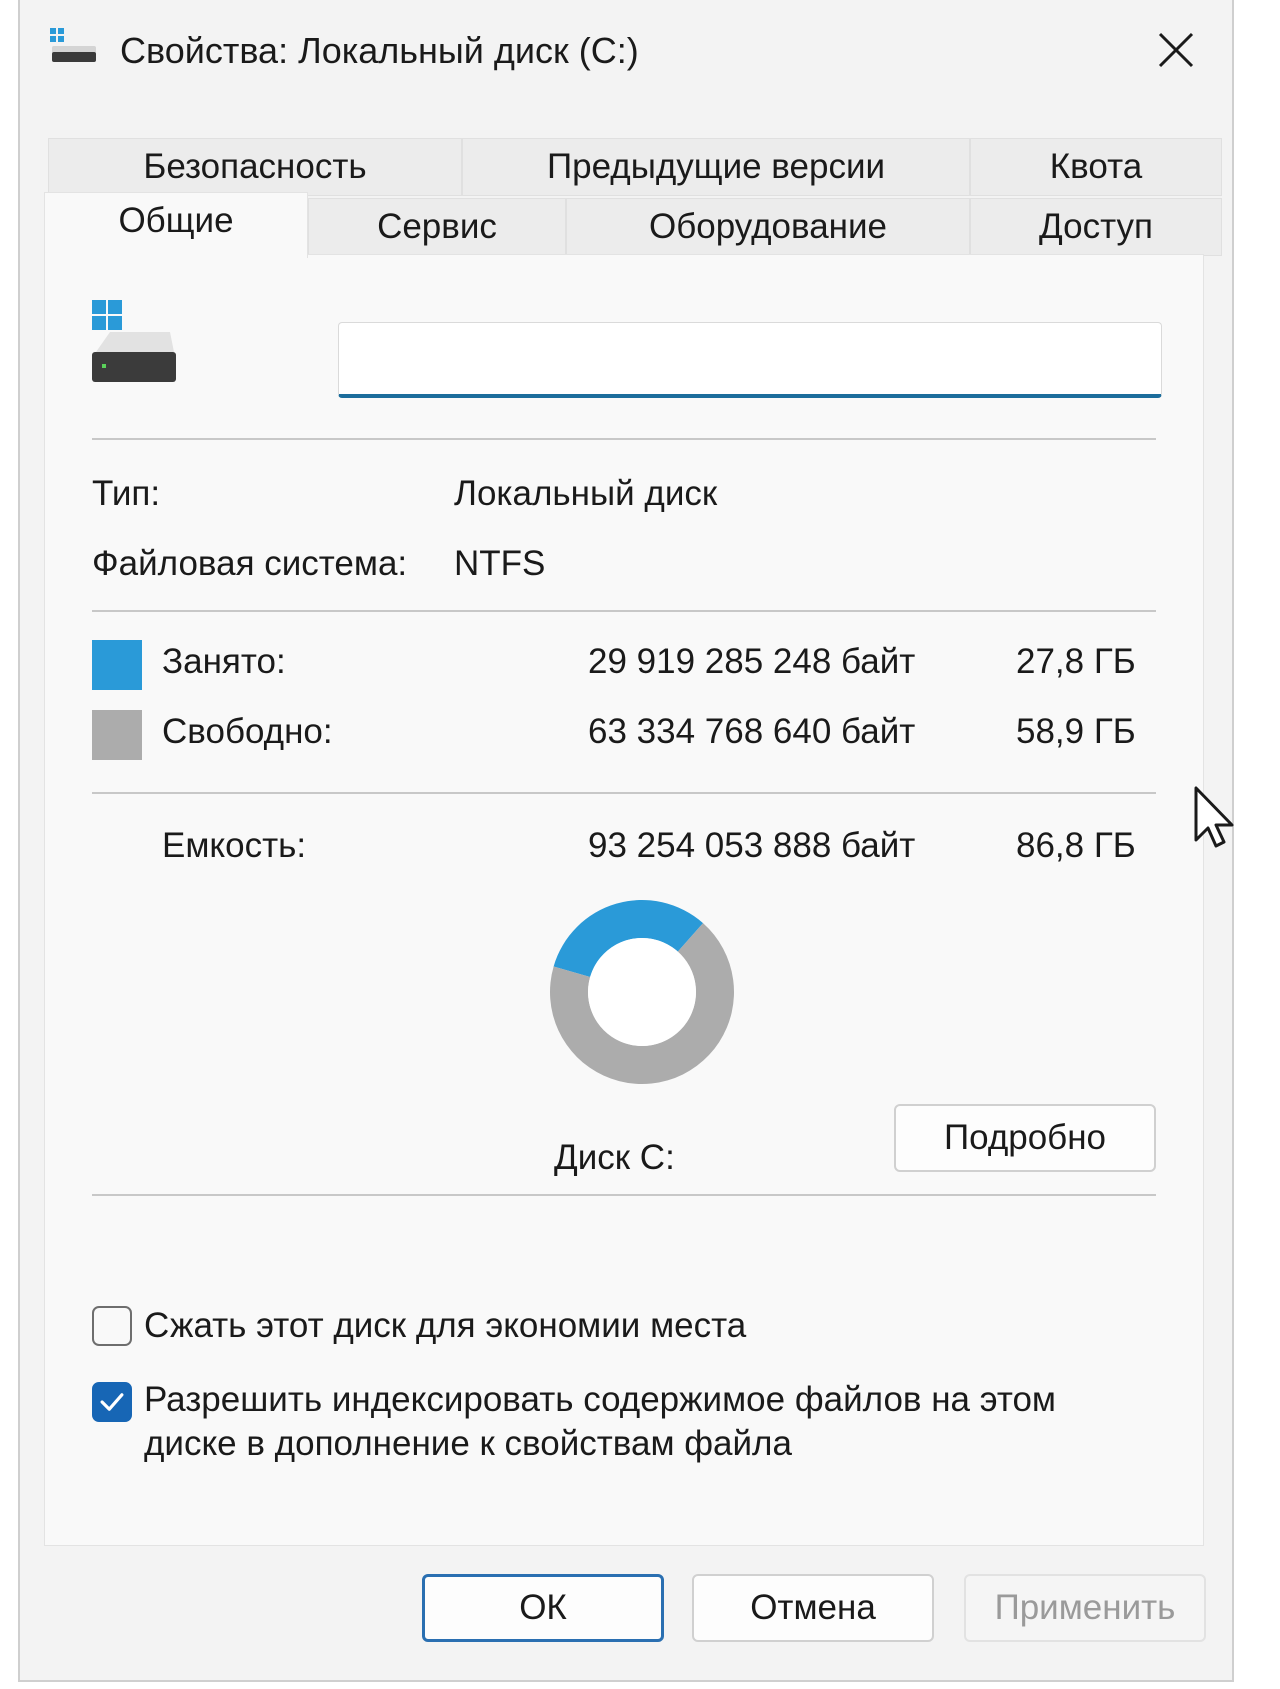 The image size is (1280, 1689). What do you see at coordinates (1176, 50) in the screenshot?
I see `close-icon` at bounding box center [1176, 50].